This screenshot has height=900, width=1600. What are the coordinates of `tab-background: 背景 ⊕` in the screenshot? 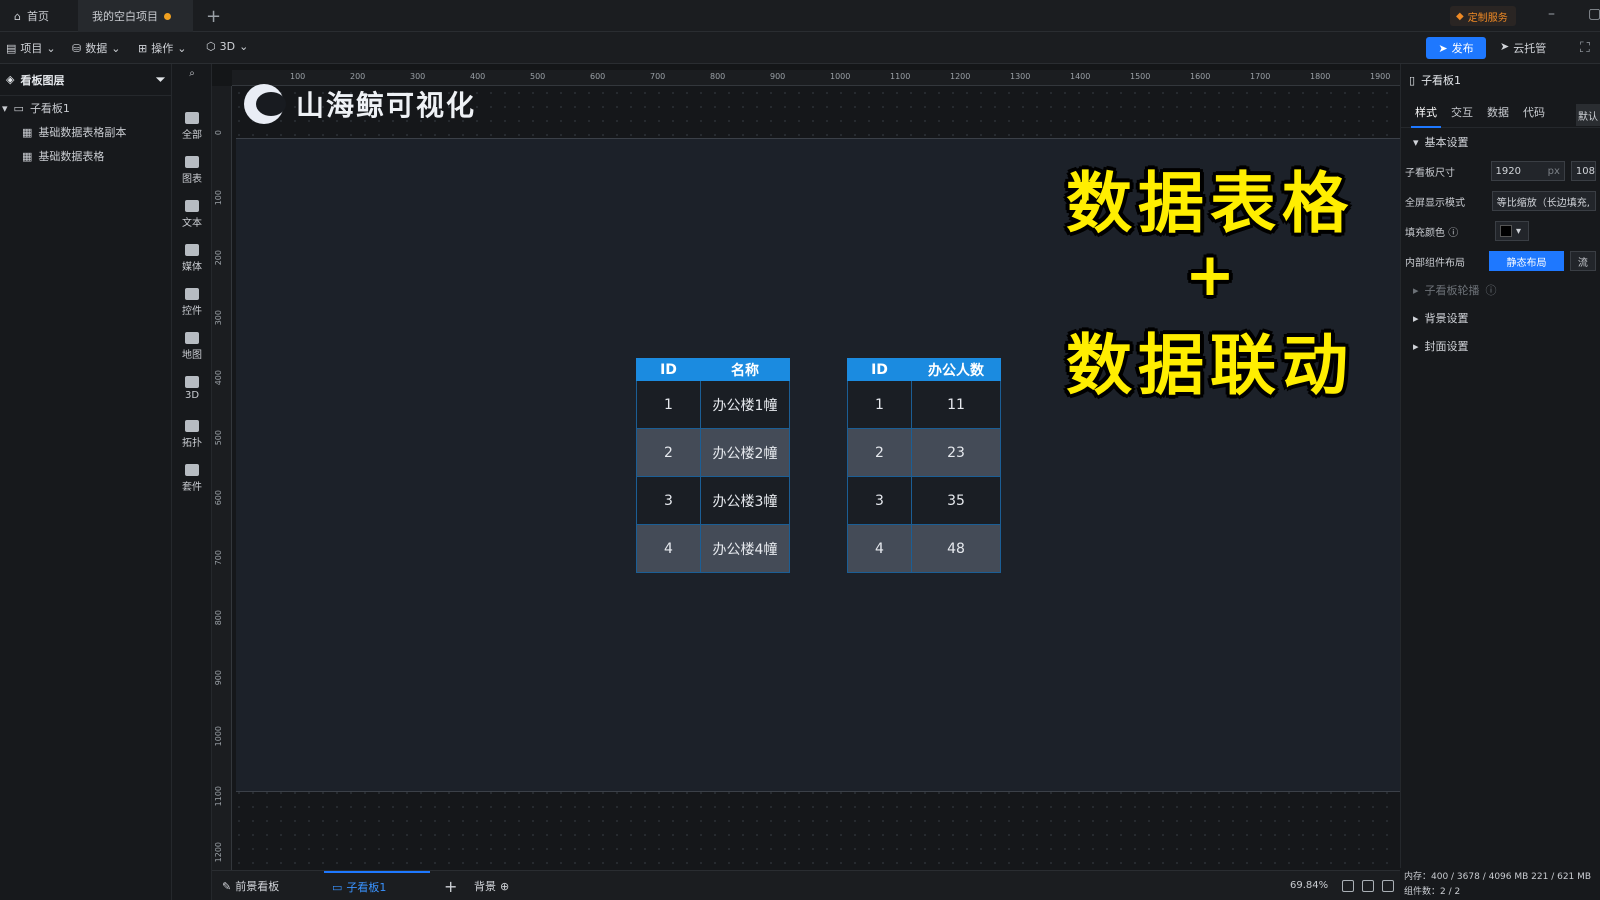 It's located at (491, 885).